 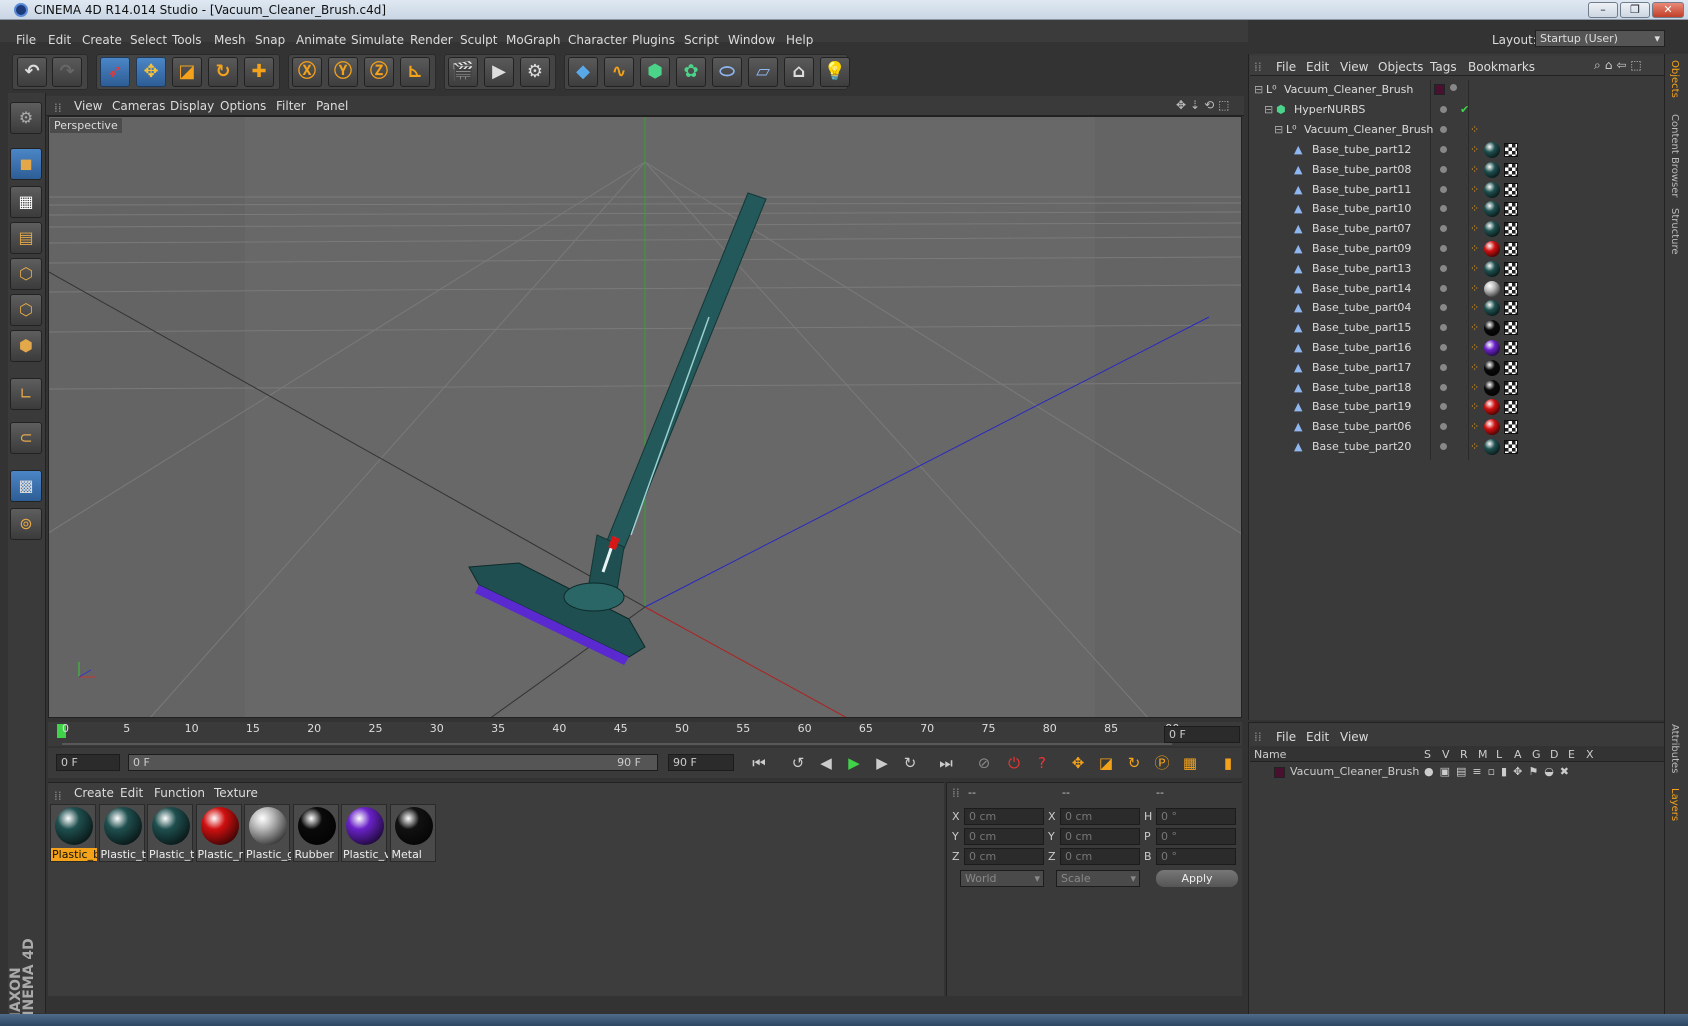 What do you see at coordinates (533, 40) in the screenshot?
I see `menu-mograph: MoGraph` at bounding box center [533, 40].